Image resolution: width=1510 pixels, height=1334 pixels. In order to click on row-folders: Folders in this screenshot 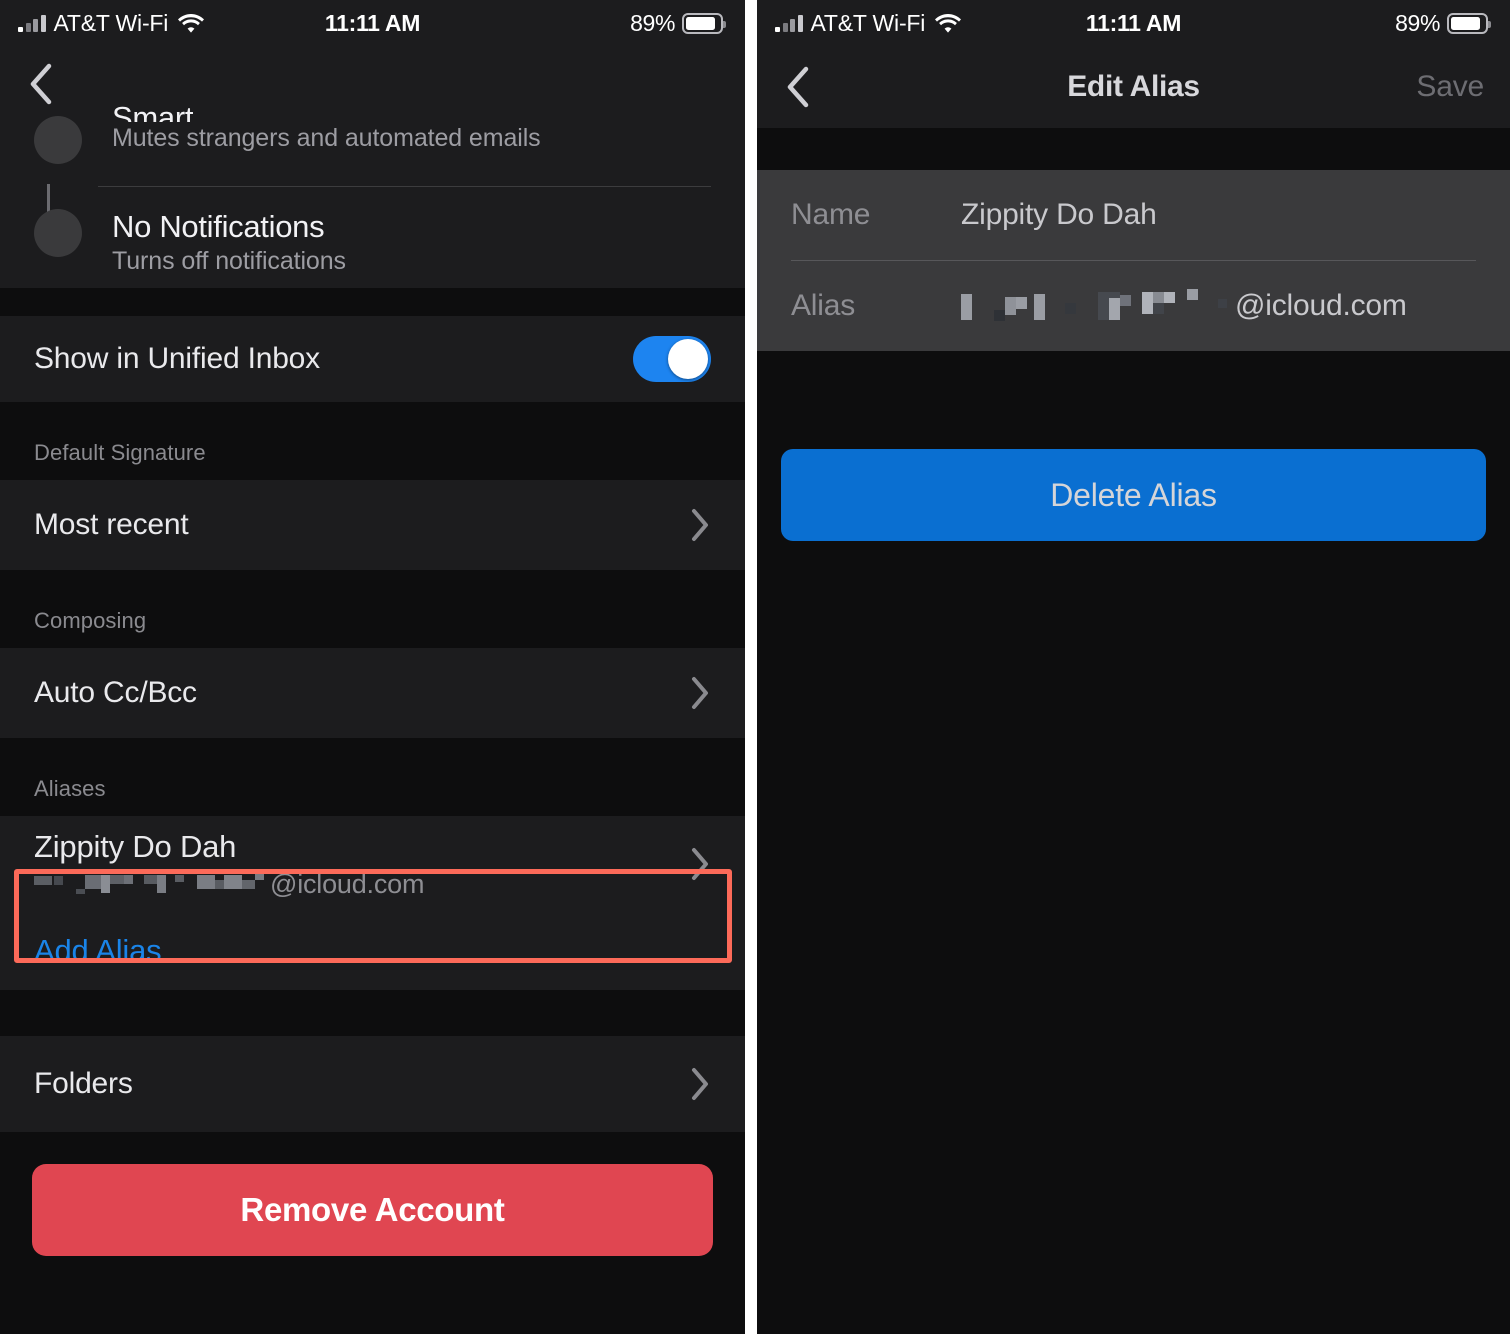, I will do `click(372, 1084)`.